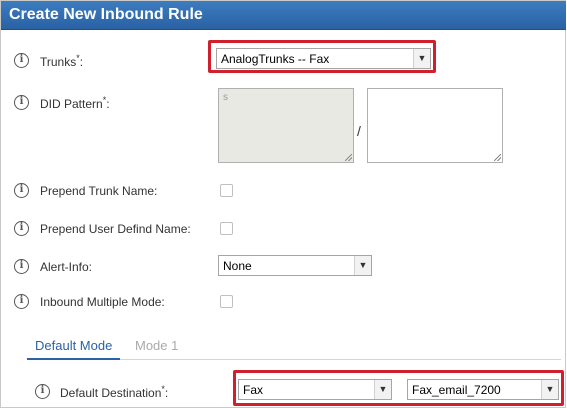  Describe the element at coordinates (315, 389) in the screenshot. I see `destination-type-select: Fax ▼` at that location.